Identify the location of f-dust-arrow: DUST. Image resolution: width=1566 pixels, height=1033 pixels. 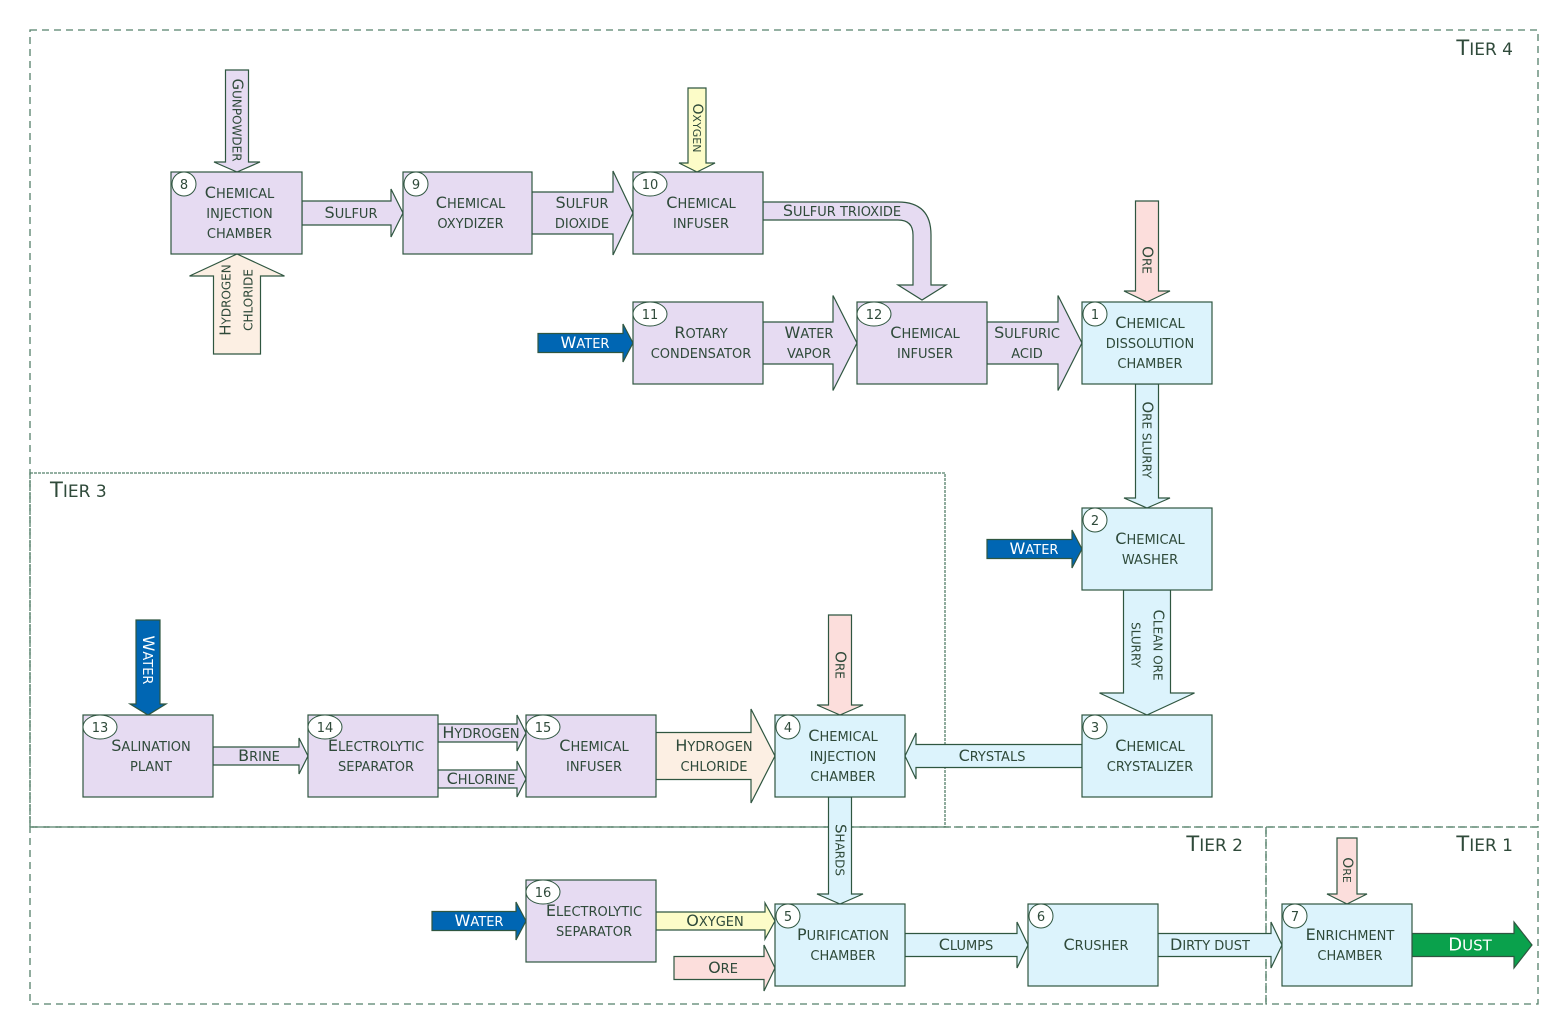
(1472, 945).